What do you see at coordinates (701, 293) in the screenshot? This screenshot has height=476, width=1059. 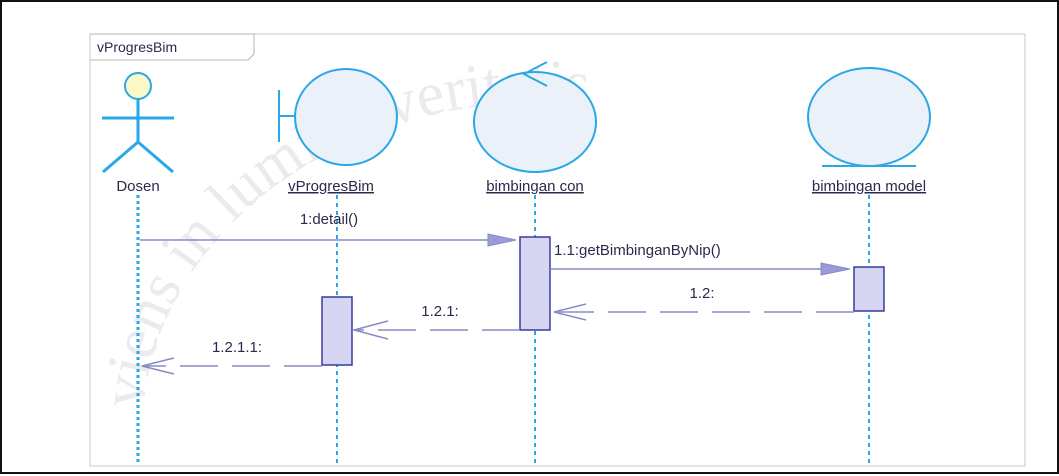 I see `message-label-return-1-2: 1.2:` at bounding box center [701, 293].